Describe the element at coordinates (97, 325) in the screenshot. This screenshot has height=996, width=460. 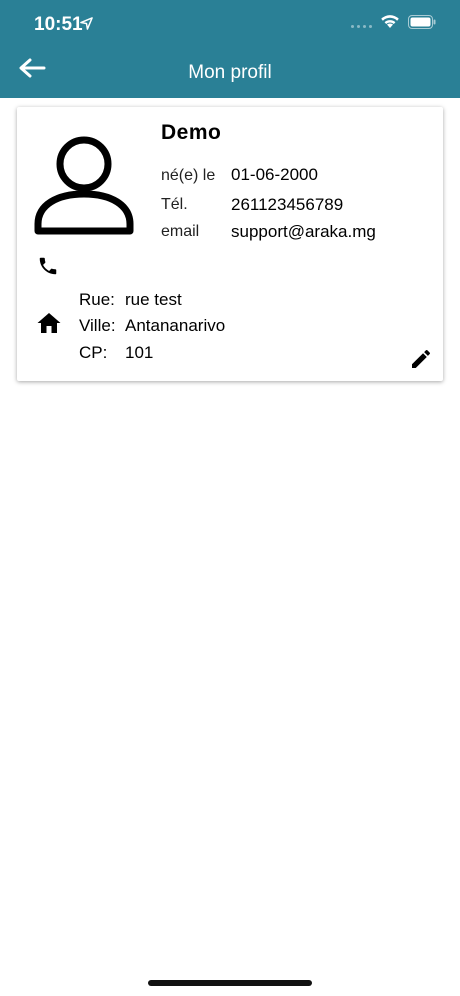
I see `city-label: Ville:` at that location.